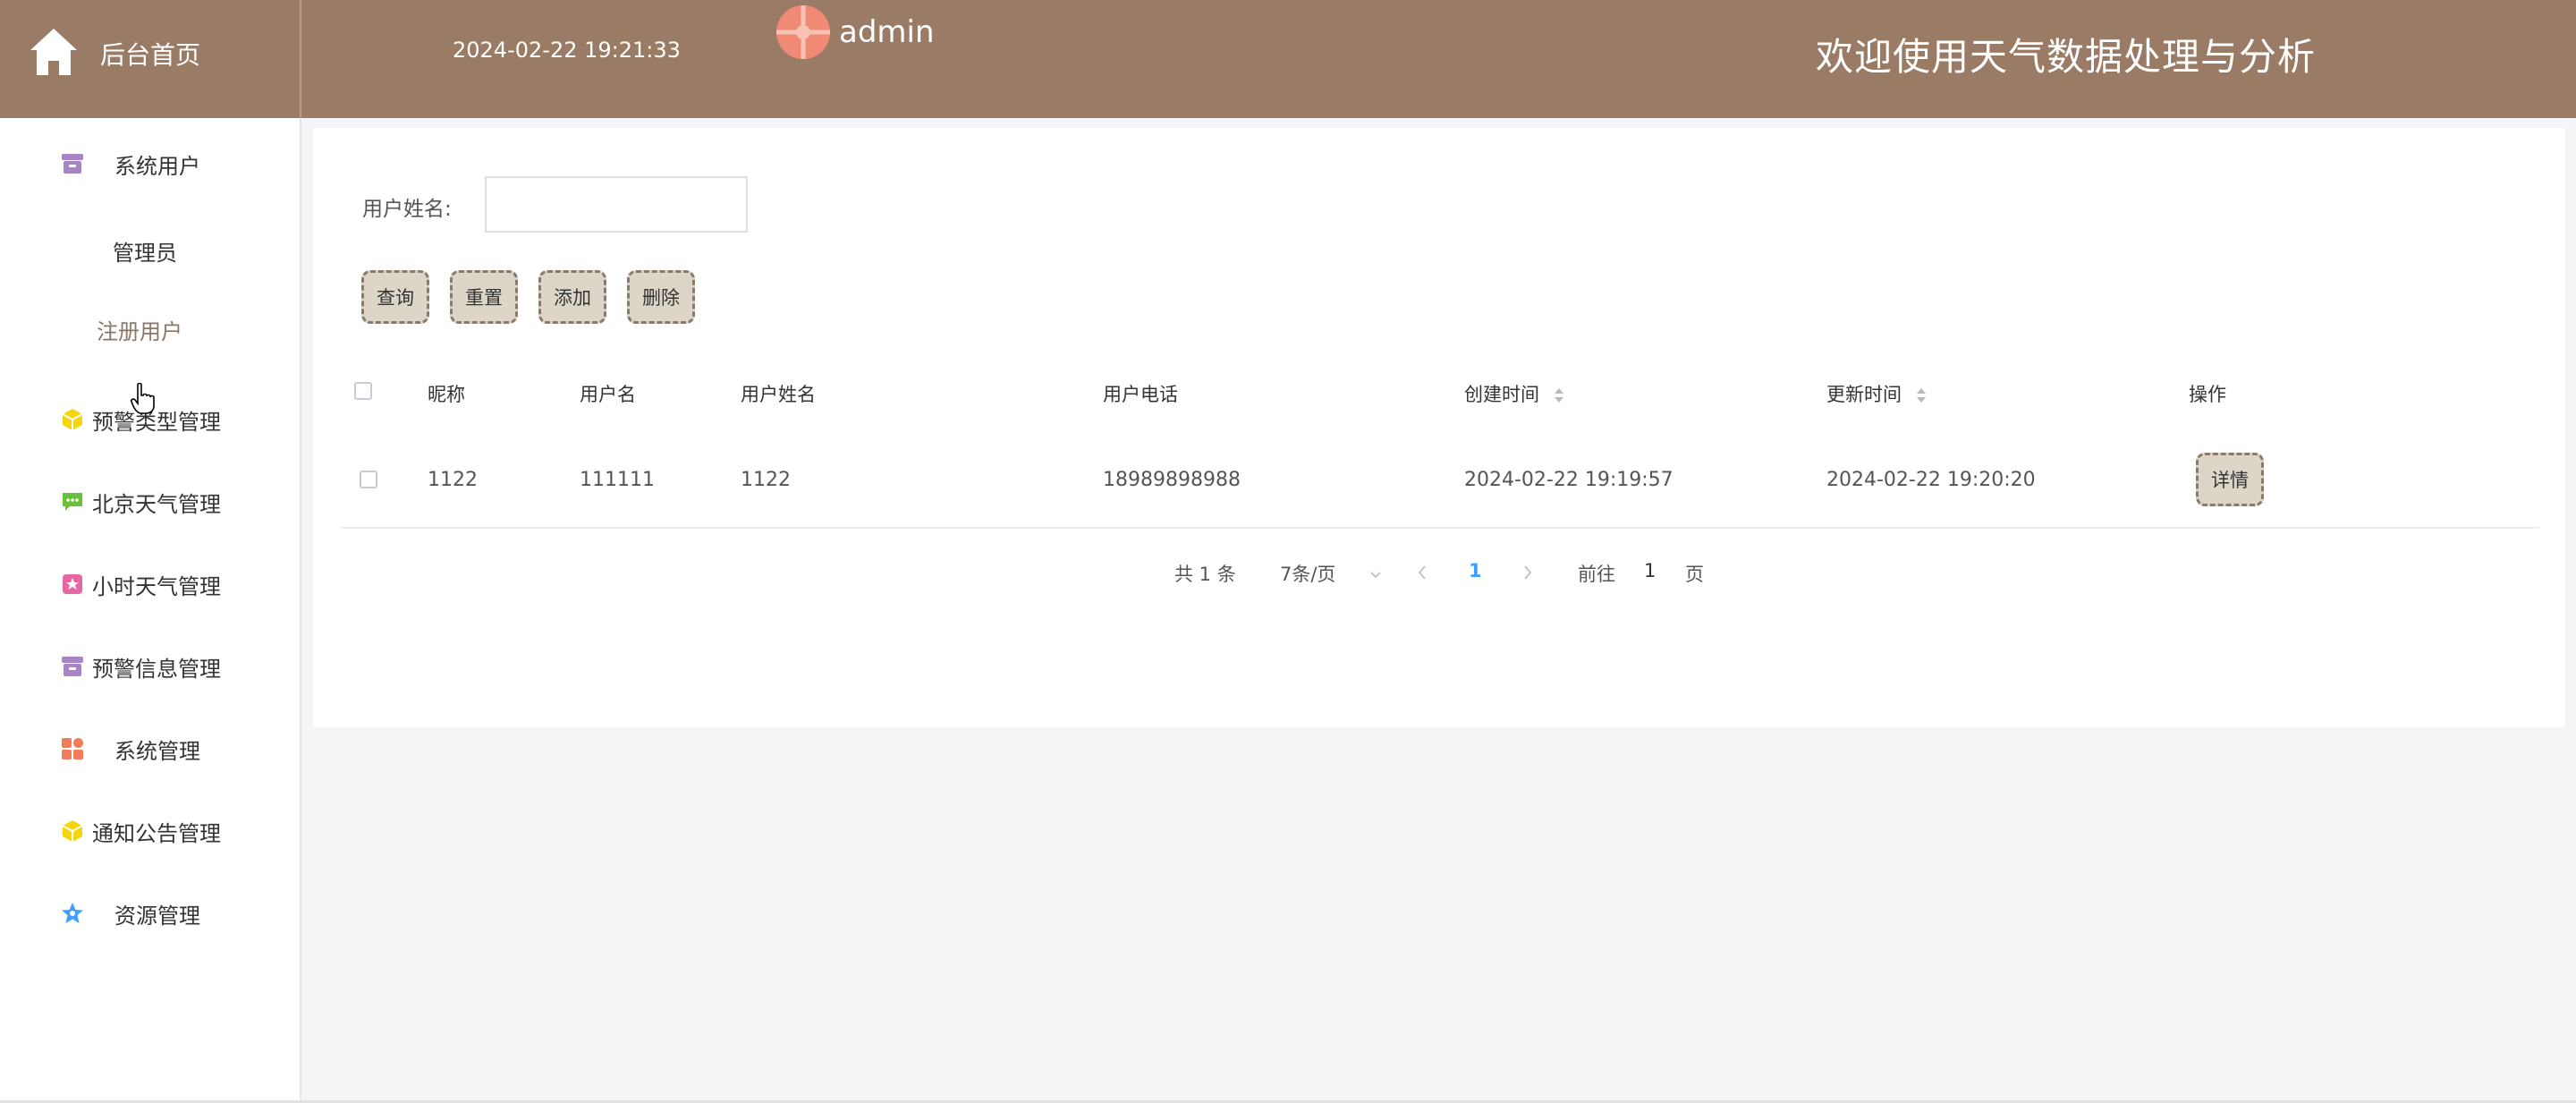 The image size is (2576, 1103). I want to click on avatar-icon, so click(803, 32).